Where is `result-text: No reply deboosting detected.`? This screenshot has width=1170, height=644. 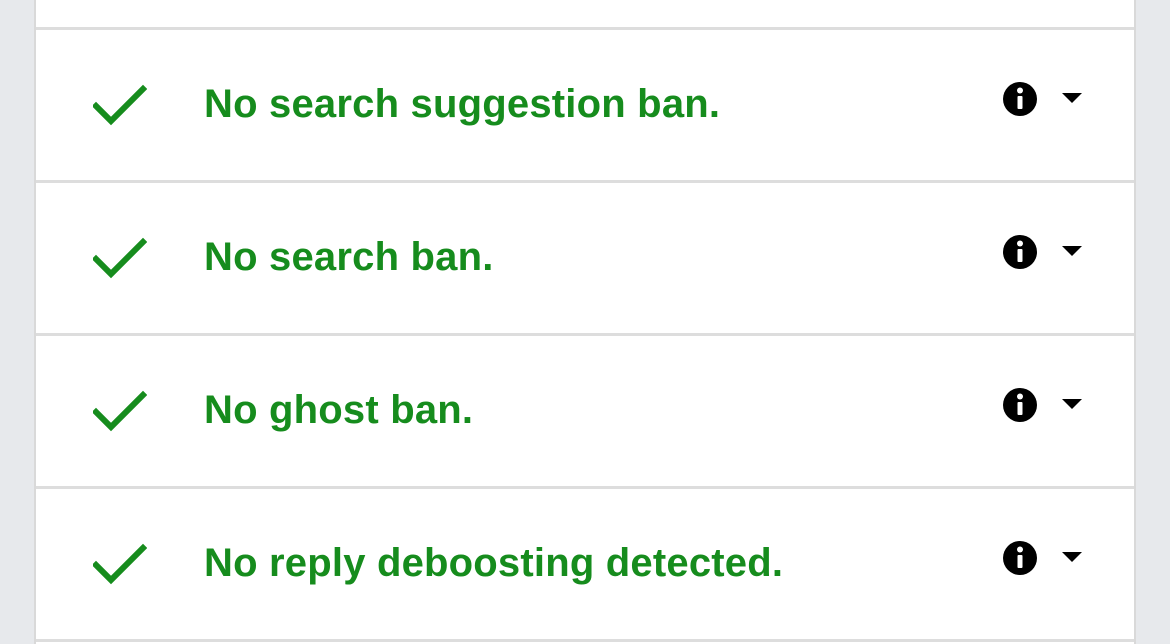
result-text: No reply deboosting detected. is located at coordinates (494, 563).